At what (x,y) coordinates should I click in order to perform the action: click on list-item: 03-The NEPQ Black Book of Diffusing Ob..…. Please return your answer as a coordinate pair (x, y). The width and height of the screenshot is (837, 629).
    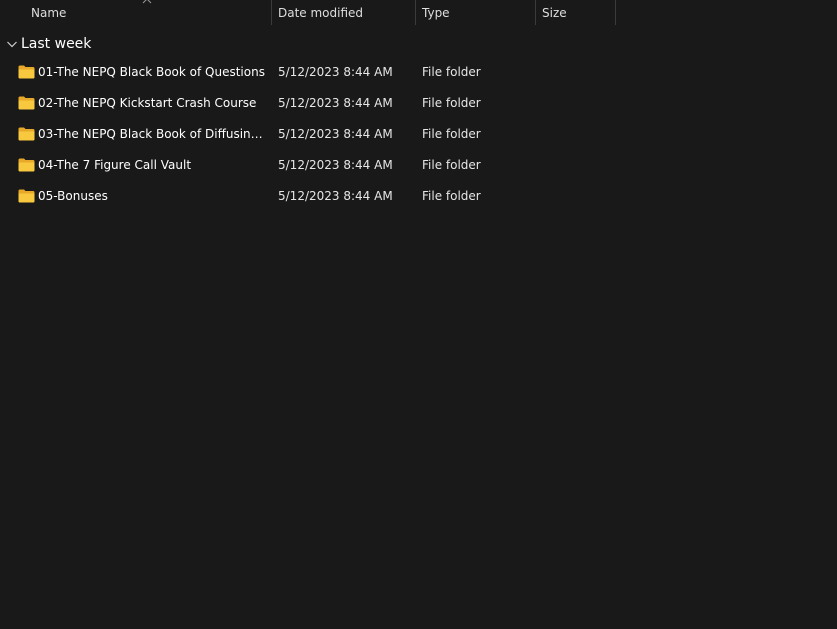
    Looking at the image, I should click on (418, 134).